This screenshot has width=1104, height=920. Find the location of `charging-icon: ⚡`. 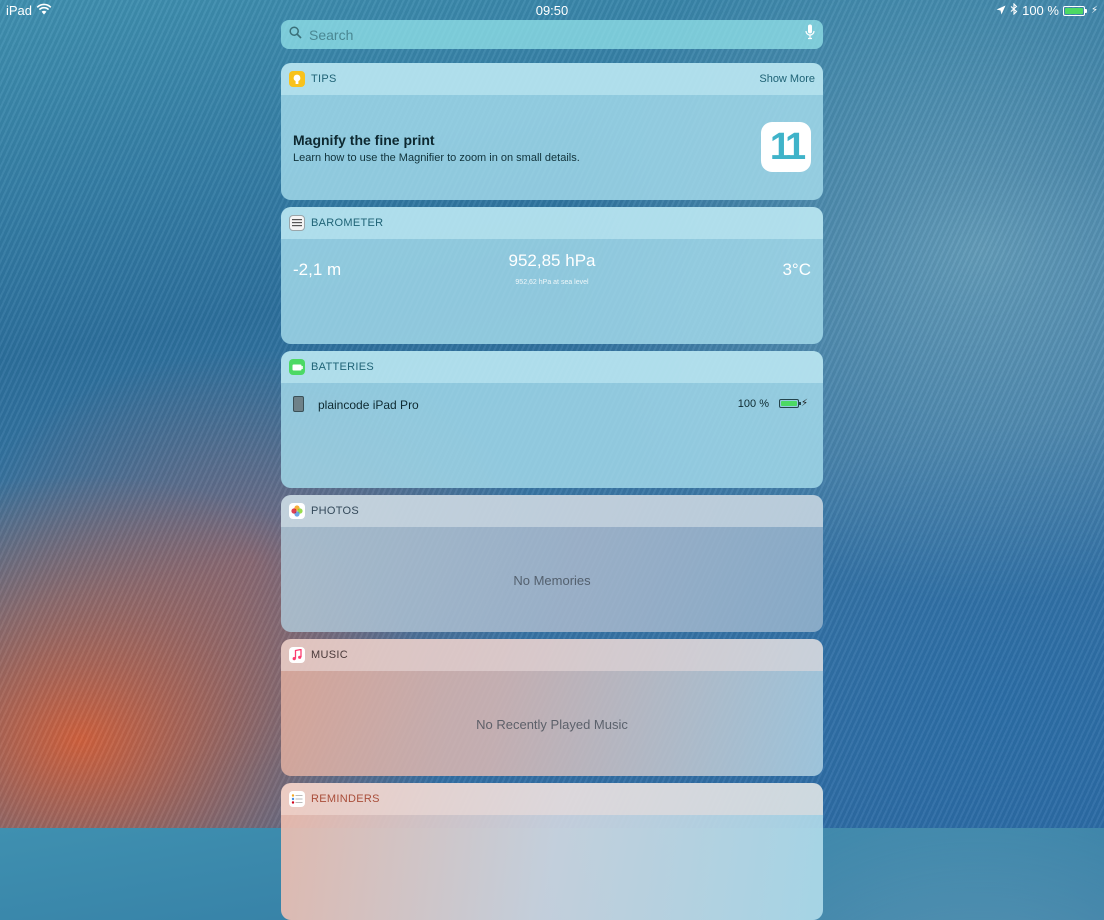

charging-icon: ⚡ is located at coordinates (1094, 10).